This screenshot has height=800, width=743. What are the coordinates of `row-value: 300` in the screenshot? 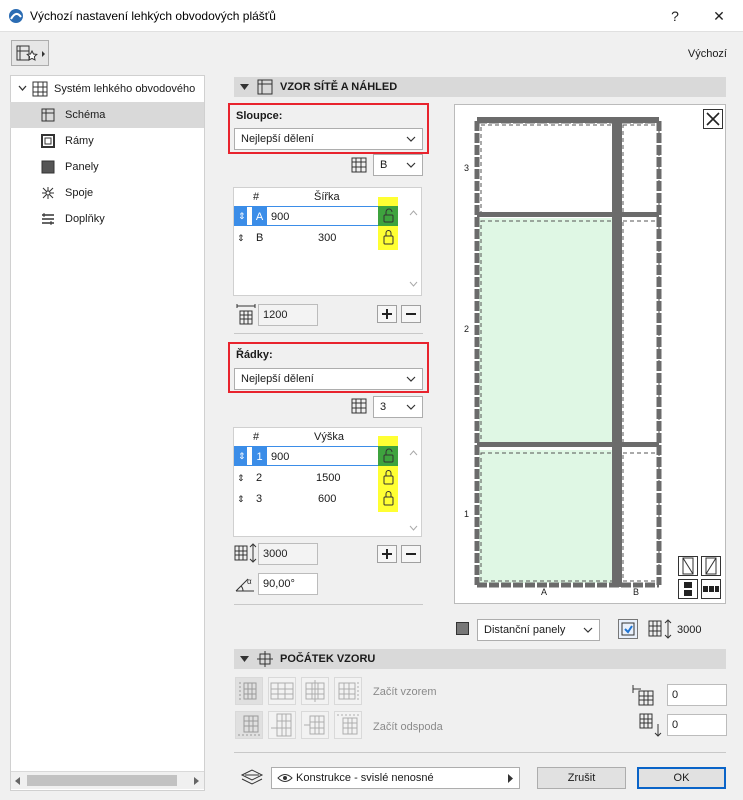 It's located at (327, 238).